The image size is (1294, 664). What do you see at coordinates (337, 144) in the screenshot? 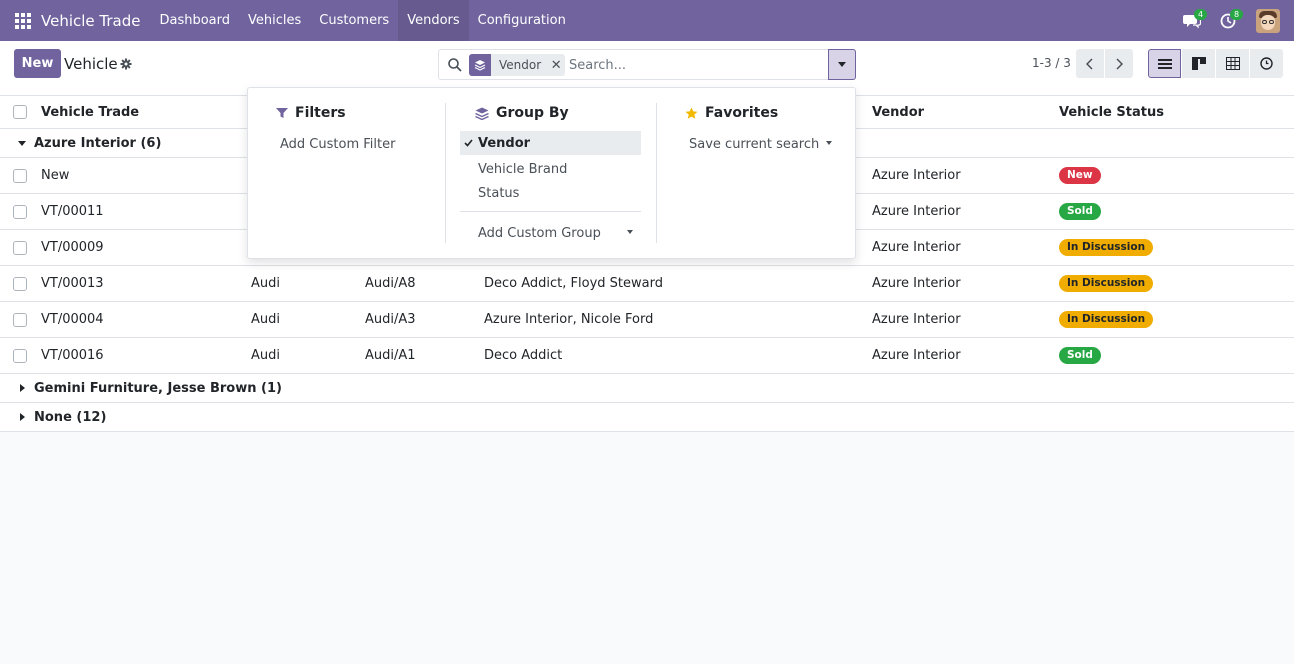
I see `add-custom-filter: Add Custom Filter` at bounding box center [337, 144].